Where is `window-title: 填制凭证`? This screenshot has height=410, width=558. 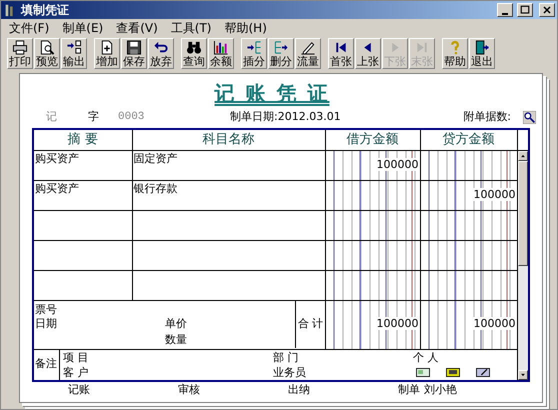 window-title: 填制凭证 is located at coordinates (45, 10).